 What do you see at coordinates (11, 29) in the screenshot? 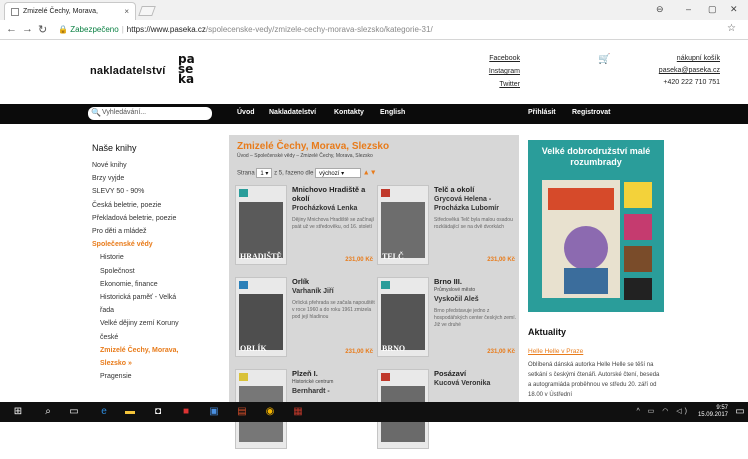
I see `back-icon: ←` at bounding box center [11, 29].